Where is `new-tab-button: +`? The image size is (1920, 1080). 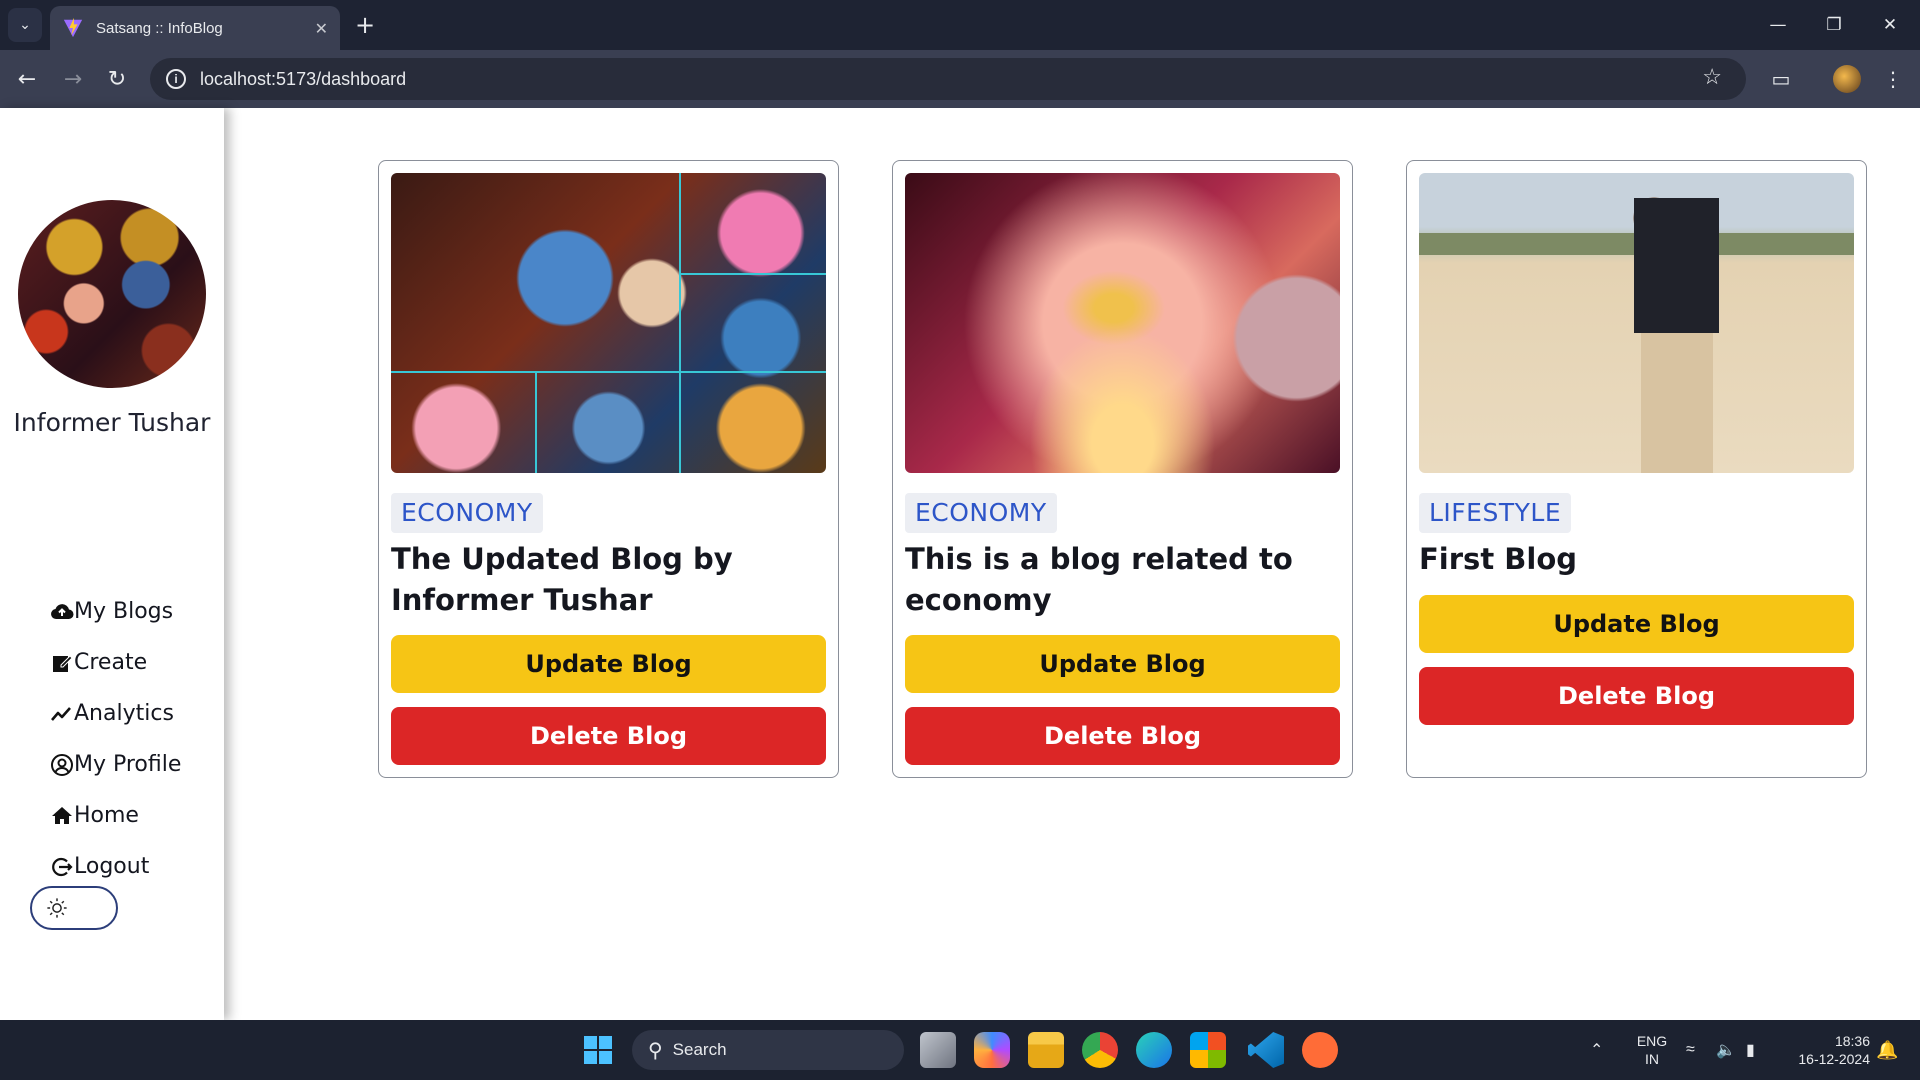
new-tab-button: + is located at coordinates (365, 25).